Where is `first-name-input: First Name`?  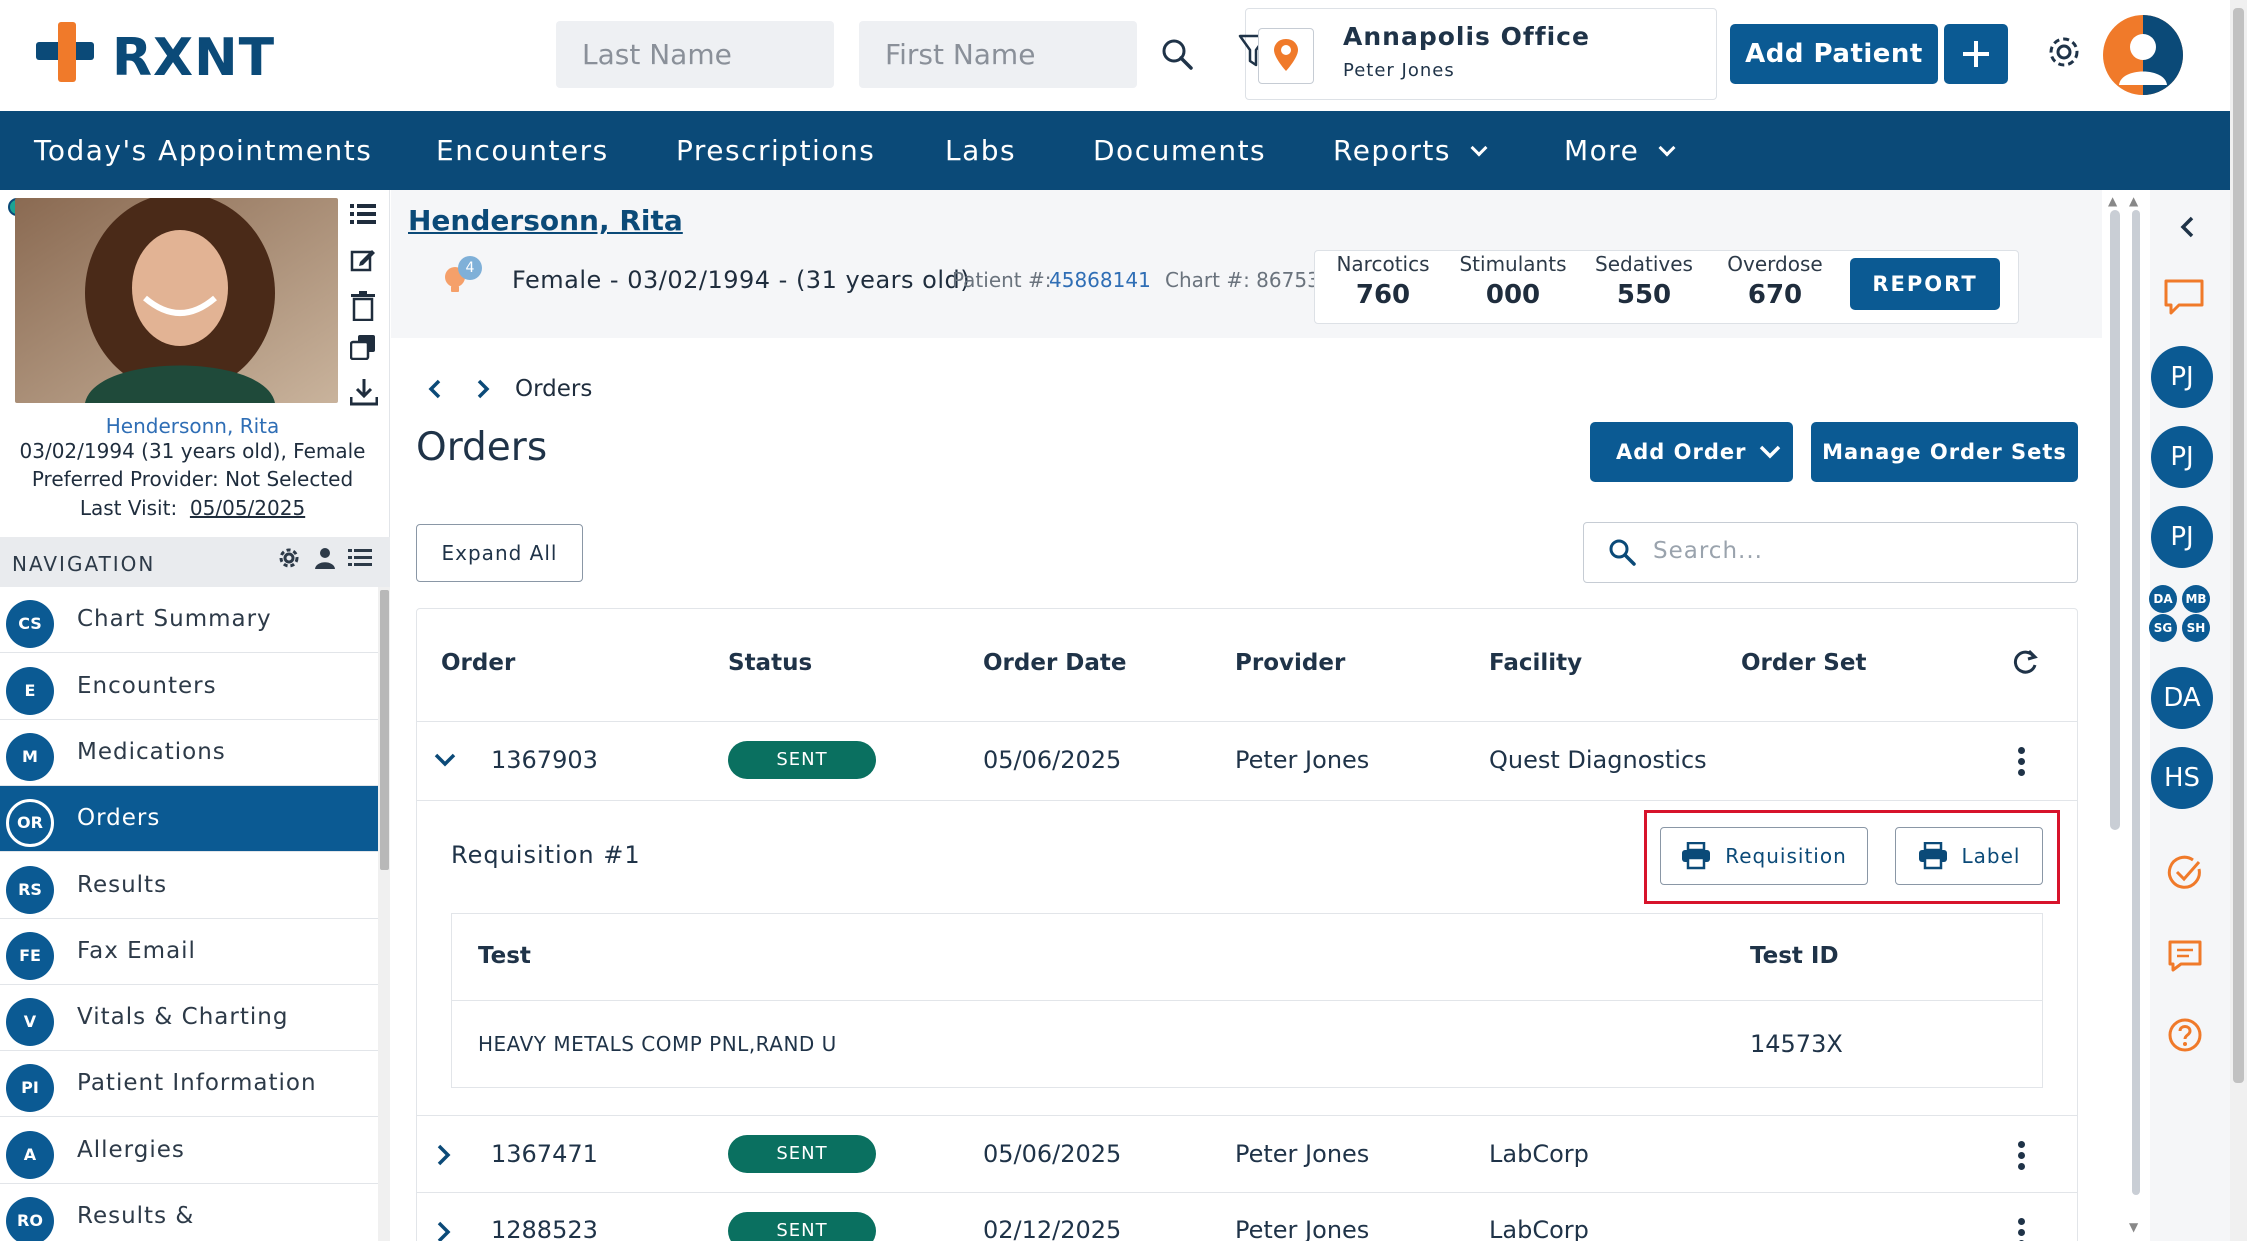
first-name-input: First Name is located at coordinates (998, 54).